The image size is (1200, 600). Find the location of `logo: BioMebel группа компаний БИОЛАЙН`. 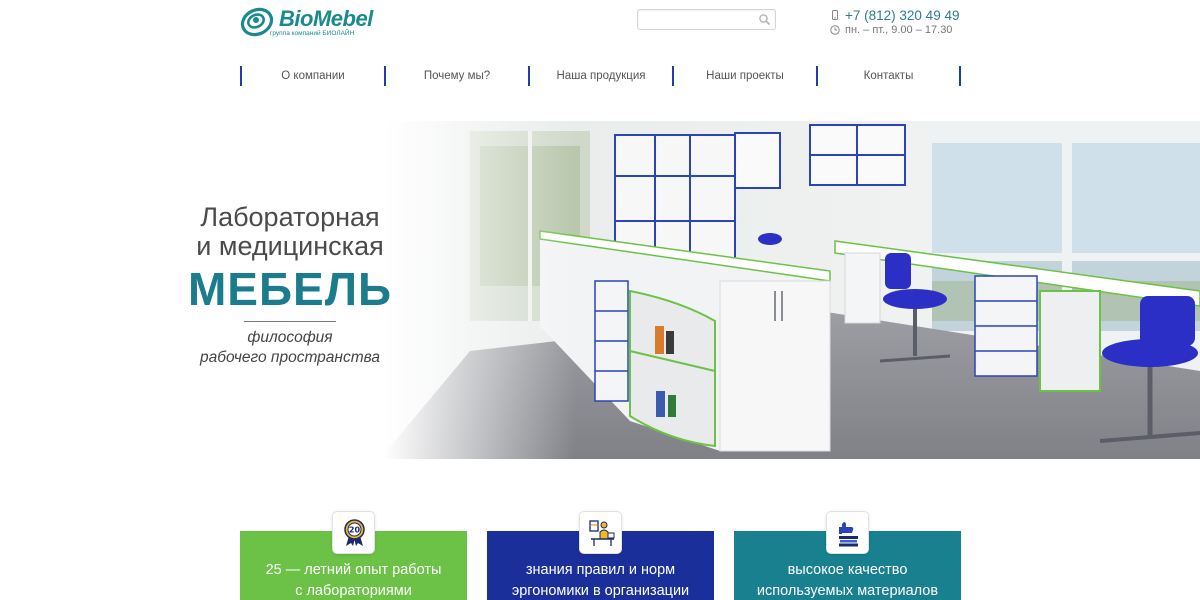

logo: BioMebel группа компаний БИОЛАЙН is located at coordinates (315, 22).